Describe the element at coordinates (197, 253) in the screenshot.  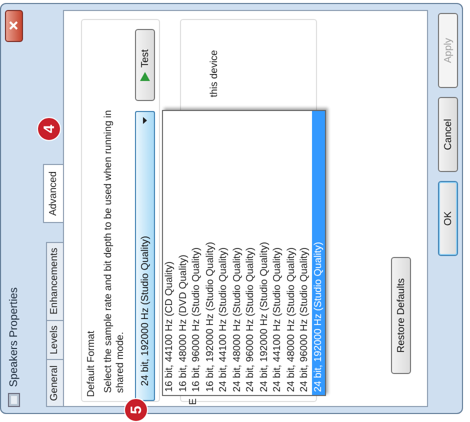
I see `dropdown-option: 16 bit, 96000 Hz (Studio Quality)` at that location.